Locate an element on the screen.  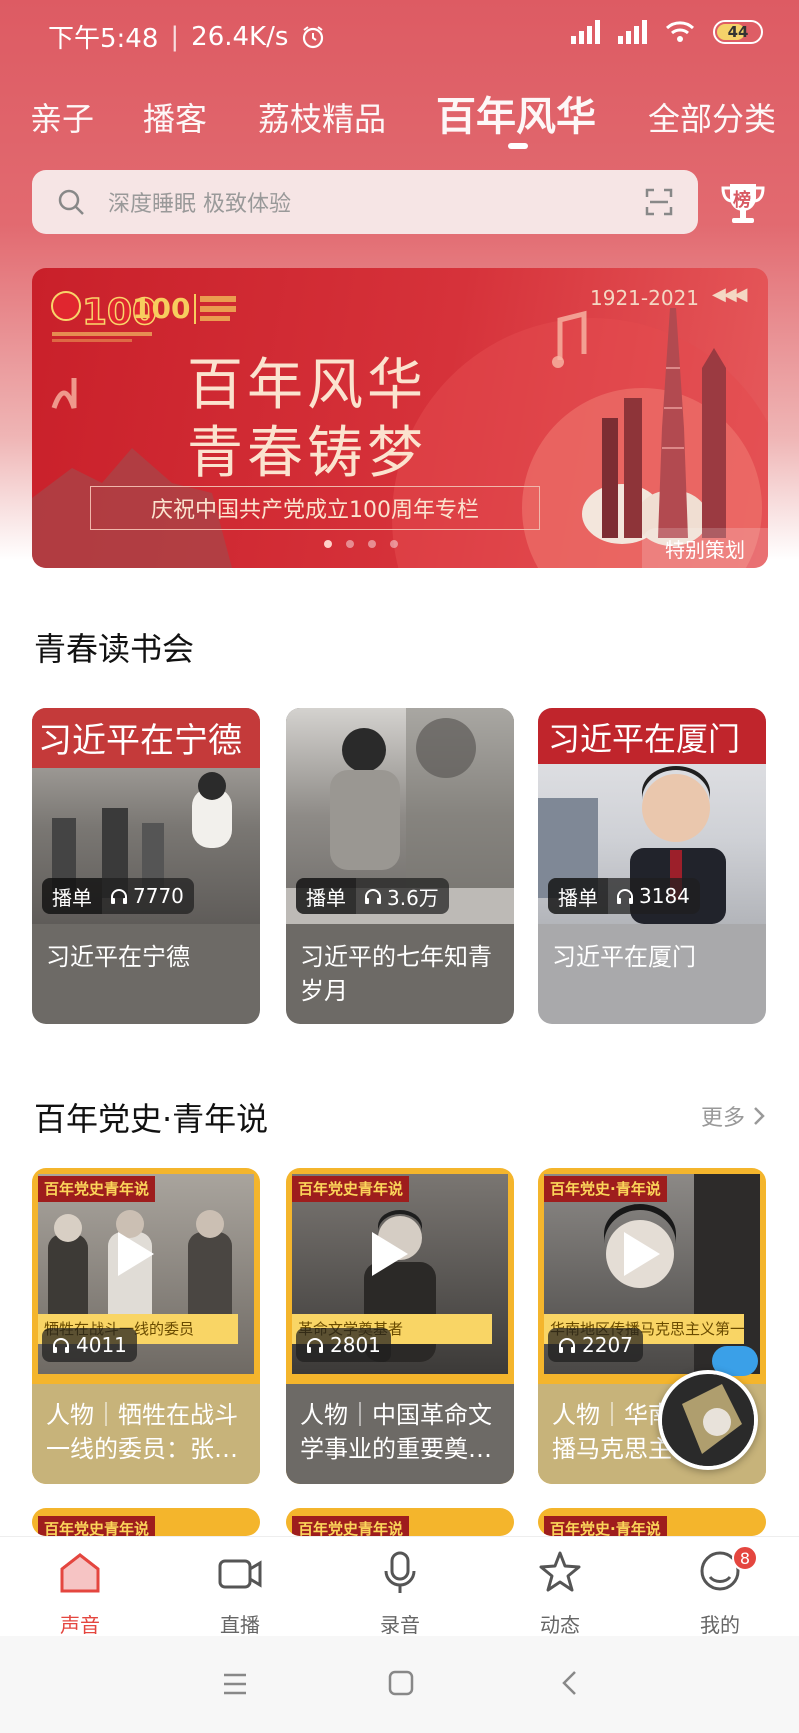
nav-label: 录音 is located at coordinates (400, 1625).